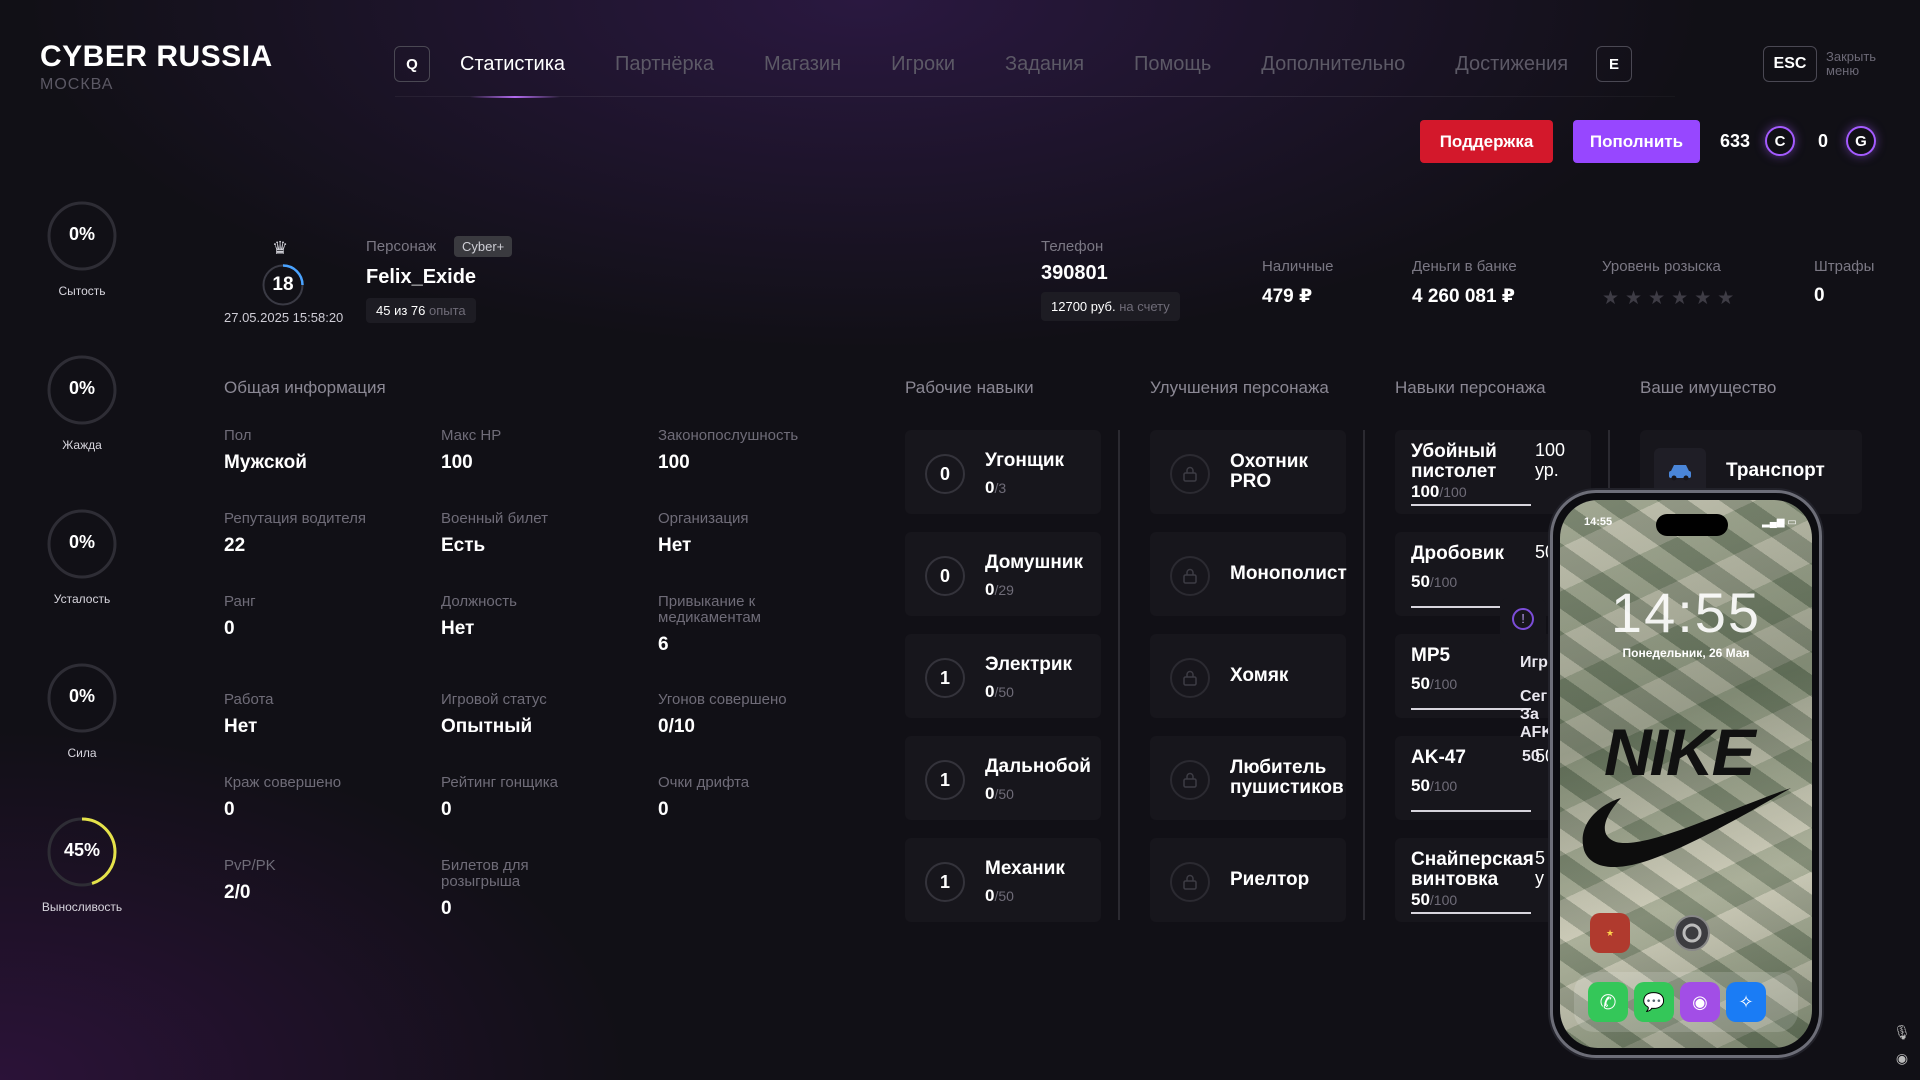 The height and width of the screenshot is (1080, 1920). What do you see at coordinates (1025, 868) in the screenshot?
I see `work-skill-name: Механик` at bounding box center [1025, 868].